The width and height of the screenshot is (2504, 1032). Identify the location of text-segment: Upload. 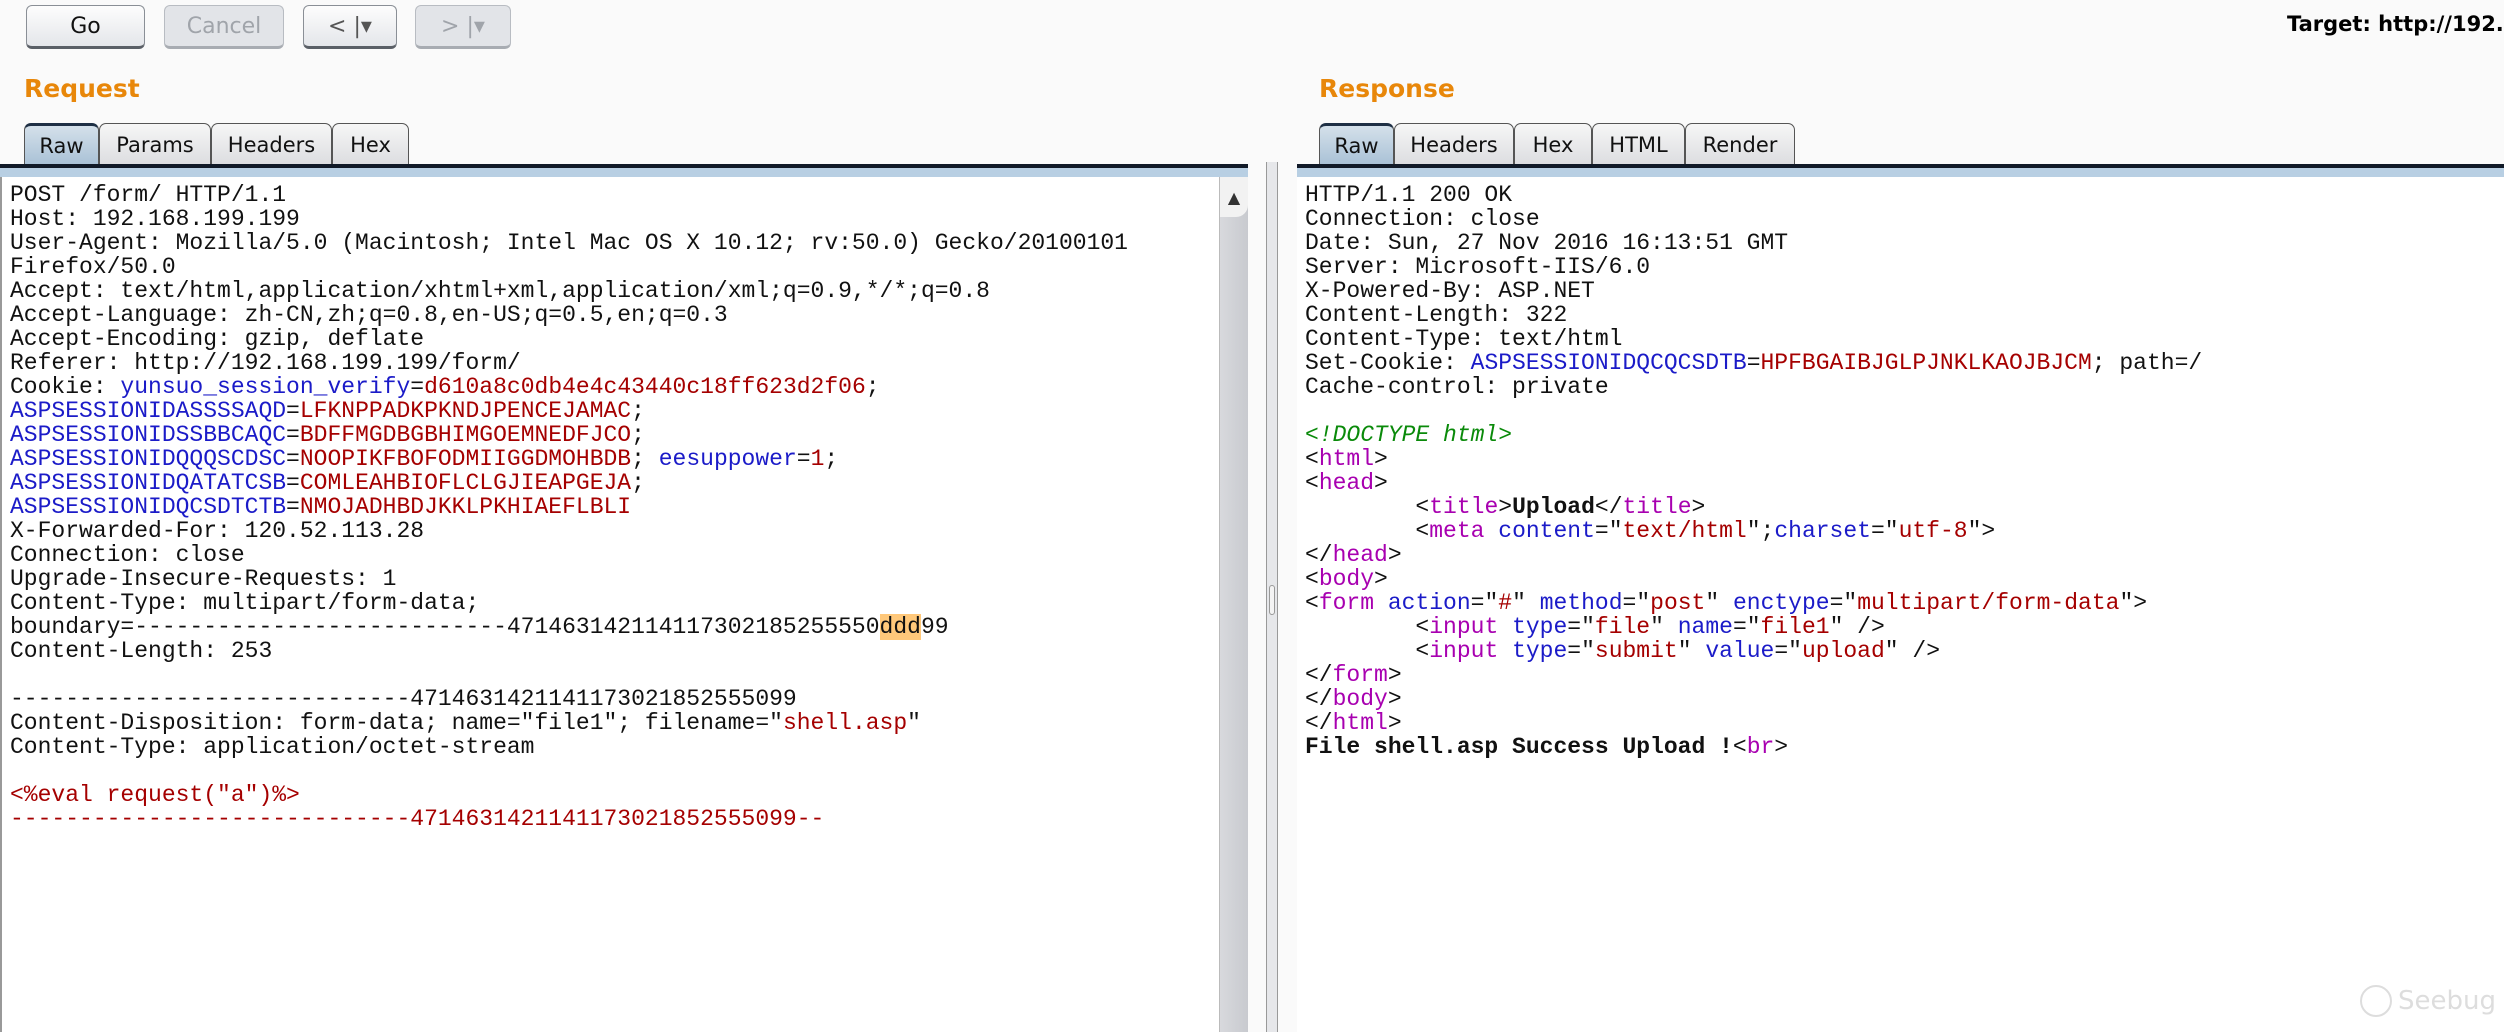
(1553, 507).